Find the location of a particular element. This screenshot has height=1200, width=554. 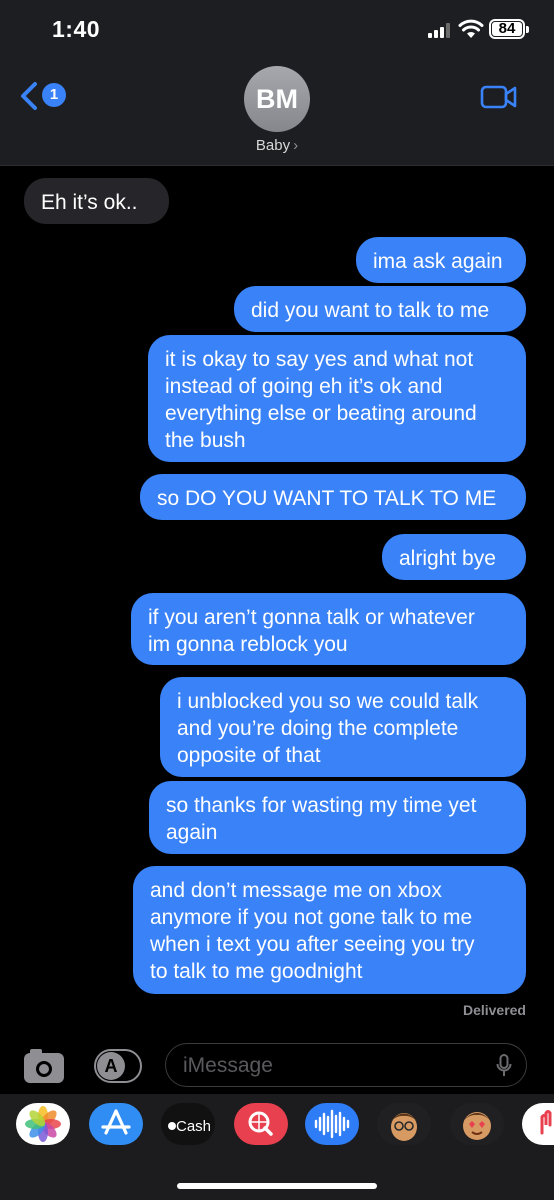

message-text-line: anymore if you not gone talk to me is located at coordinates (311, 917).